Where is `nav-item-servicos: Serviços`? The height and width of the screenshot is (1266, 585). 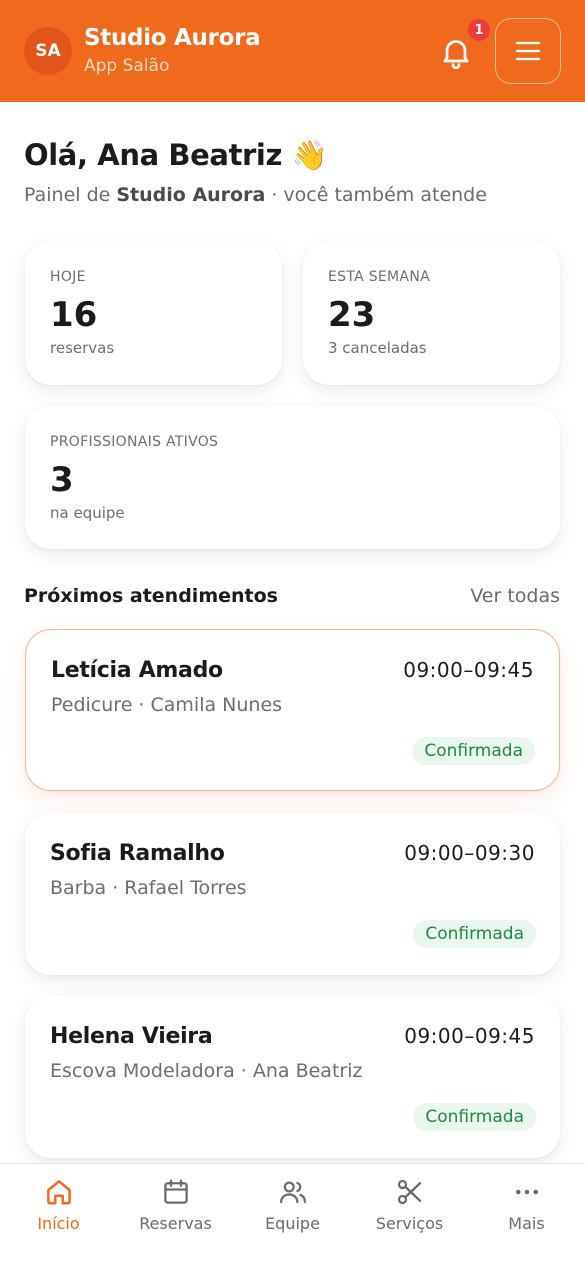 nav-item-servicos: Serviços is located at coordinates (409, 1215).